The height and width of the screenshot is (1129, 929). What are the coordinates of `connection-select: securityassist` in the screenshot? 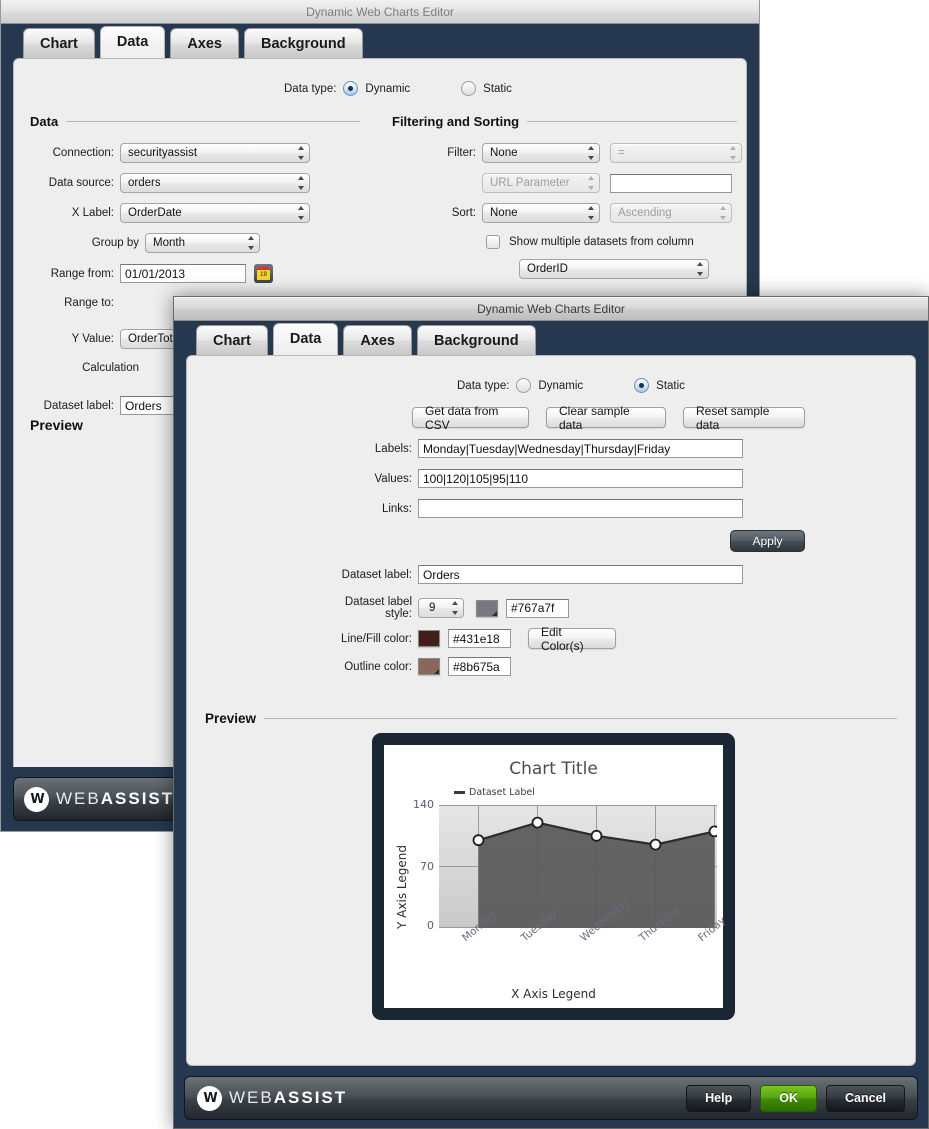 It's located at (215, 153).